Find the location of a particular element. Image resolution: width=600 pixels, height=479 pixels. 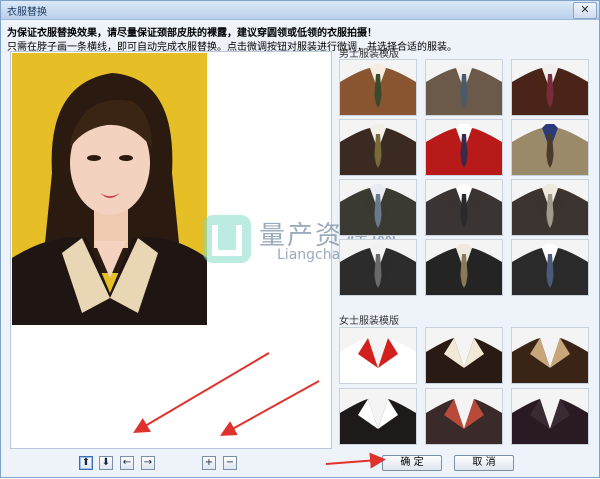

close-icon: ✕ is located at coordinates (585, 9).